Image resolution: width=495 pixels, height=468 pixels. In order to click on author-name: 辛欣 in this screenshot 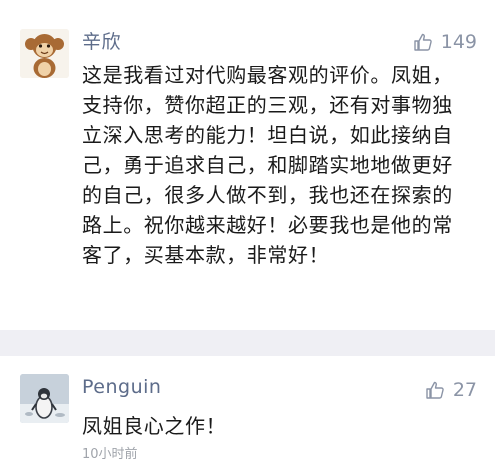, I will do `click(101, 40)`.